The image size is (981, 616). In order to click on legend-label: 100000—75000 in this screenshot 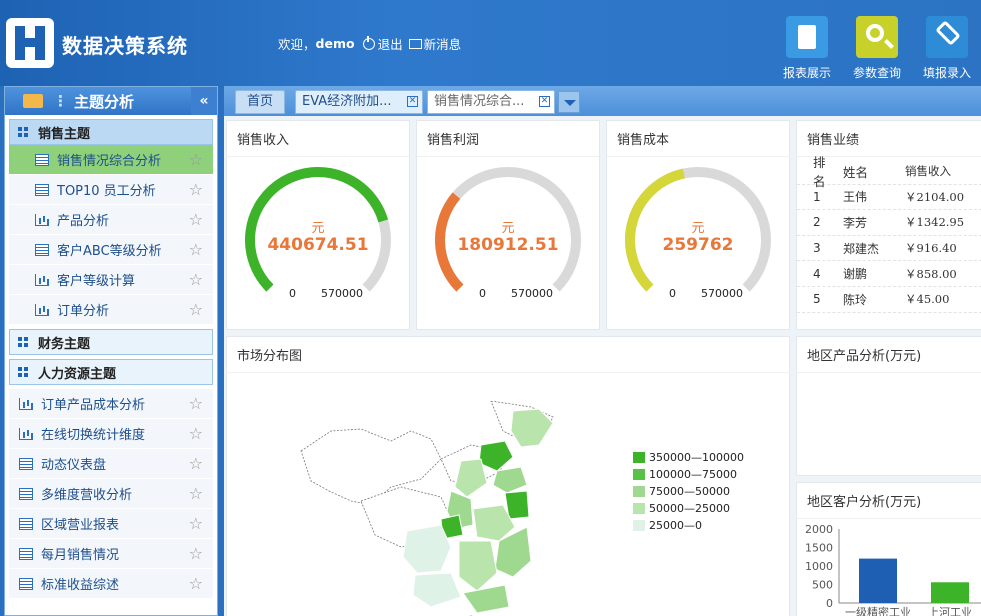, I will do `click(693, 474)`.